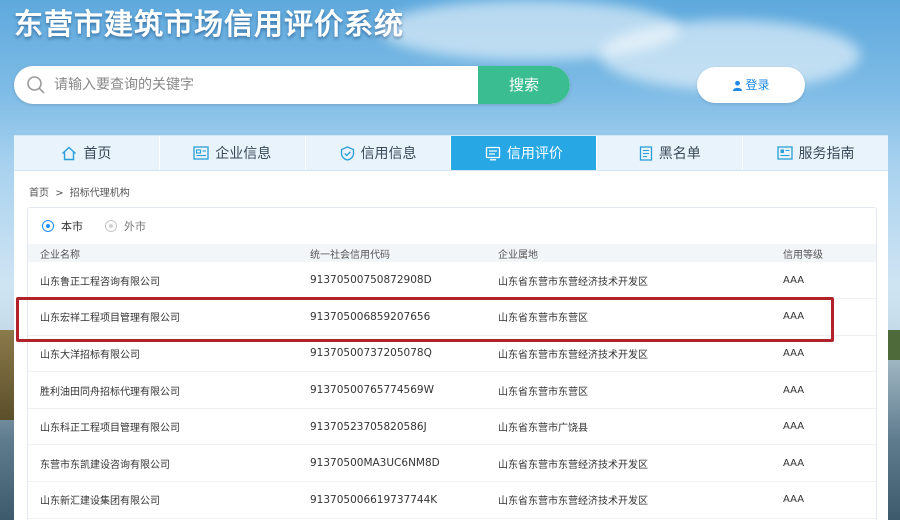 This screenshot has height=520, width=900. Describe the element at coordinates (375, 463) in the screenshot. I see `credit-code-cell: 91370500MA3UC6NM8D` at that location.